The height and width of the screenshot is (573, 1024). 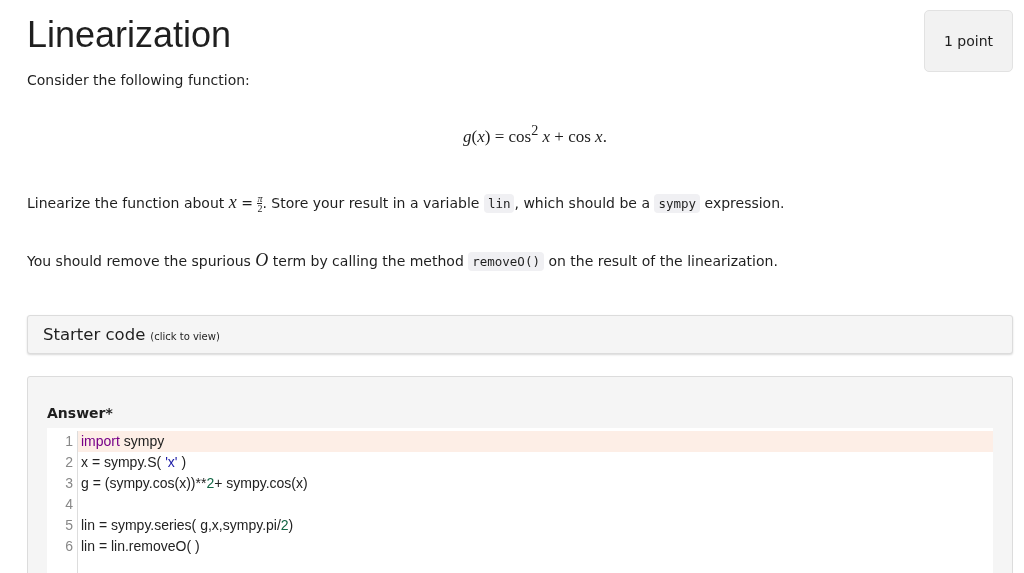 What do you see at coordinates (68, 462) in the screenshot?
I see `line-number: 2` at bounding box center [68, 462].